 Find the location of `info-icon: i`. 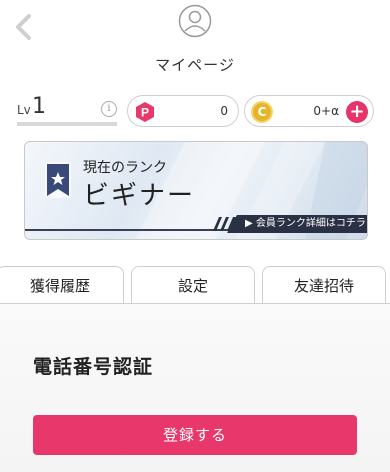

info-icon: i is located at coordinates (109, 109).